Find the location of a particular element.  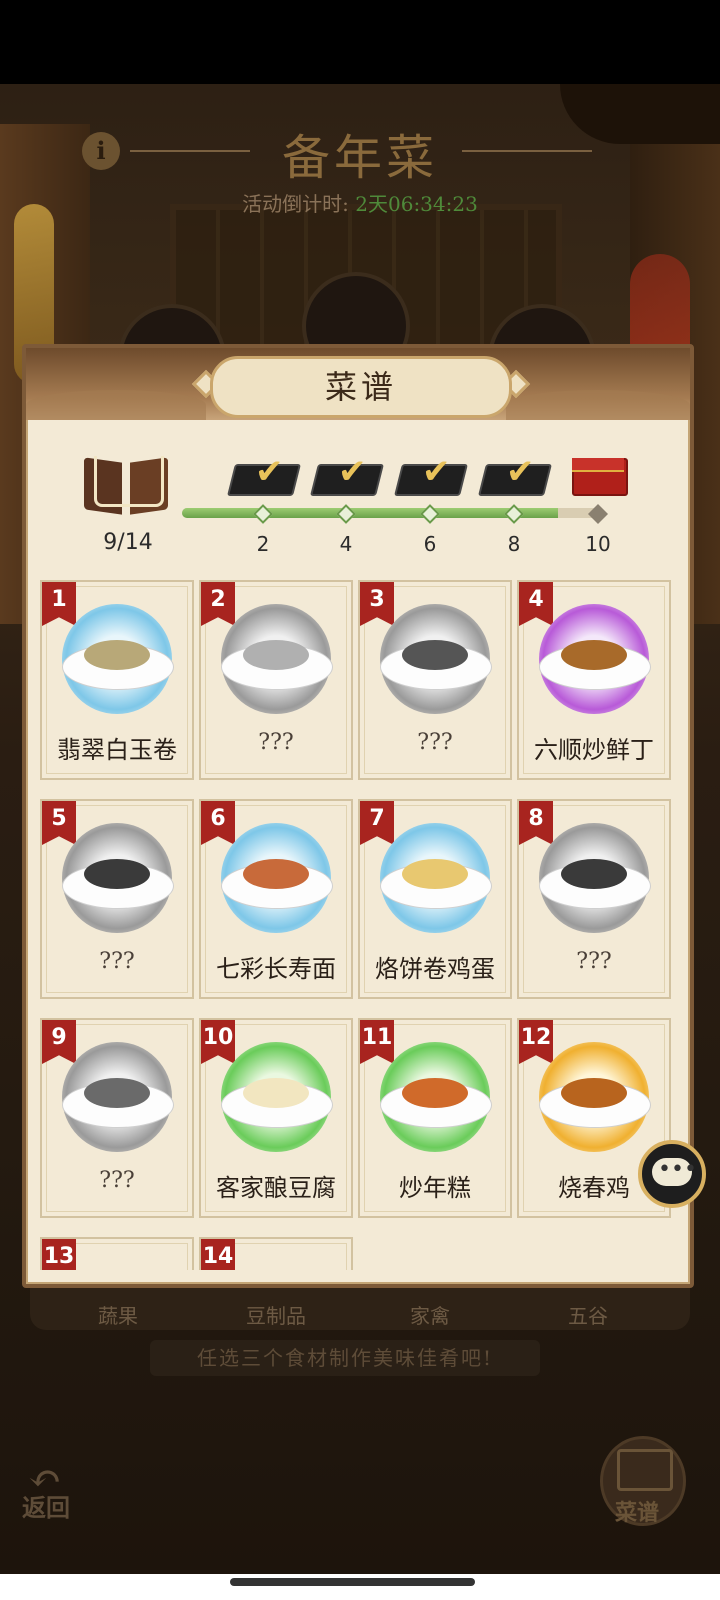

recipe-number-badge: 7 is located at coordinates (377, 823).